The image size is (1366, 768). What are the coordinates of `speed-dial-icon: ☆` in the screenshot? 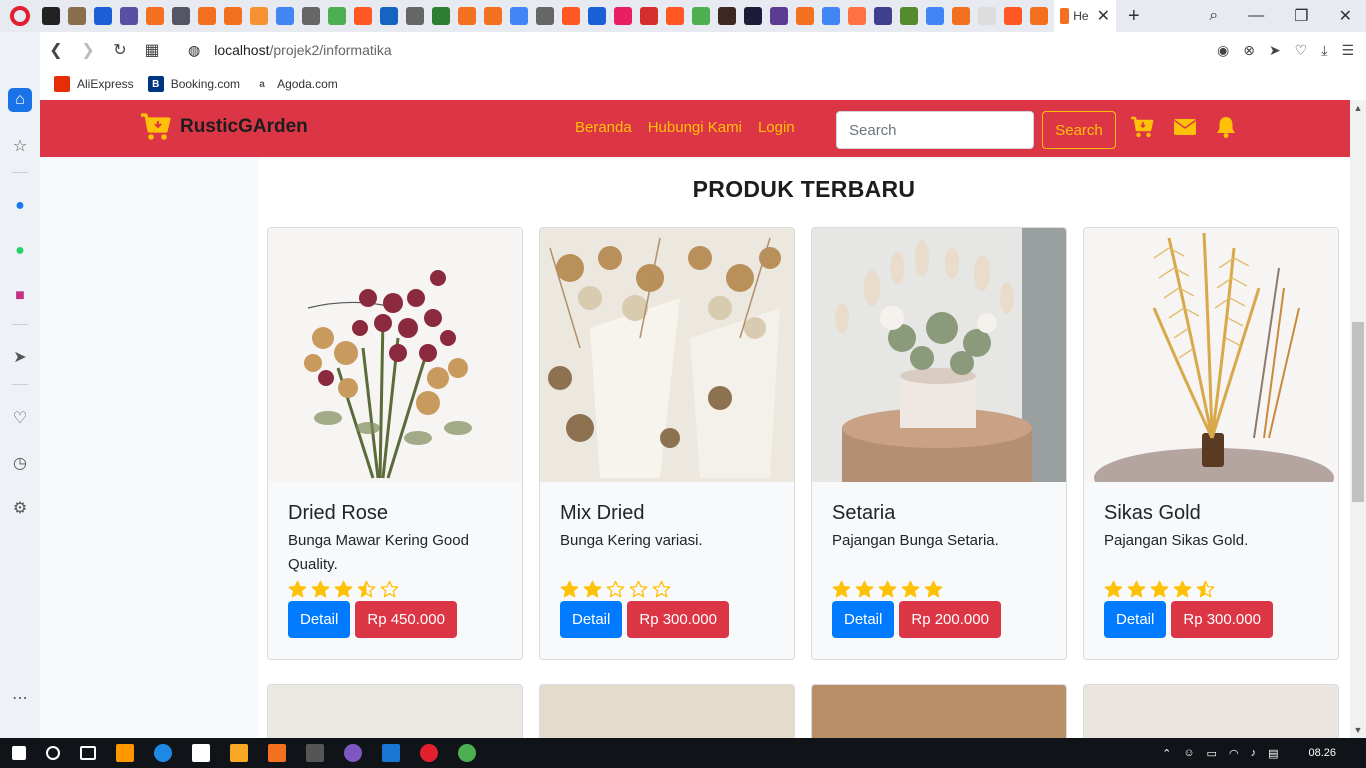 It's located at (20, 146).